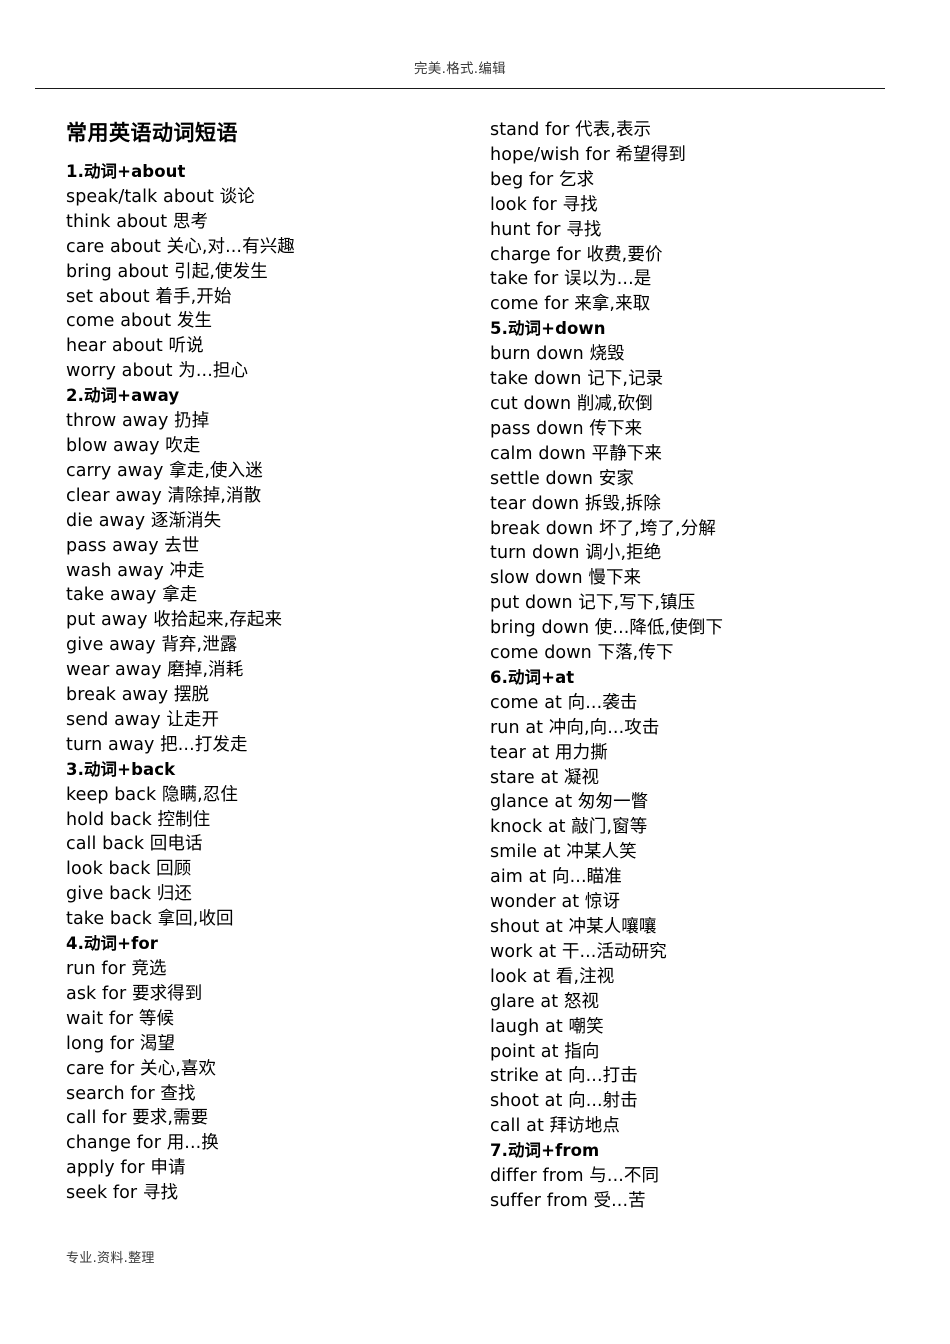 Image resolution: width=950 pixels, height=1344 pixels. I want to click on phrase-item: call at 拜访地点, so click(555, 1126).